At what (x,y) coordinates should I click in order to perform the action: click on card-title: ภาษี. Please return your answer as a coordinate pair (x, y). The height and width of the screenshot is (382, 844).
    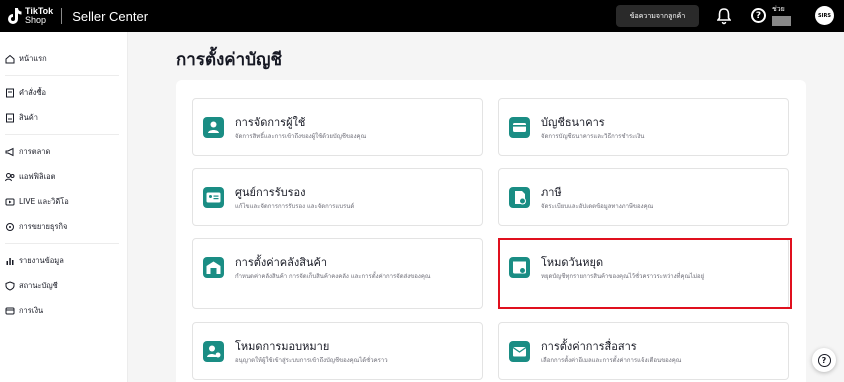
    Looking at the image, I should click on (551, 192).